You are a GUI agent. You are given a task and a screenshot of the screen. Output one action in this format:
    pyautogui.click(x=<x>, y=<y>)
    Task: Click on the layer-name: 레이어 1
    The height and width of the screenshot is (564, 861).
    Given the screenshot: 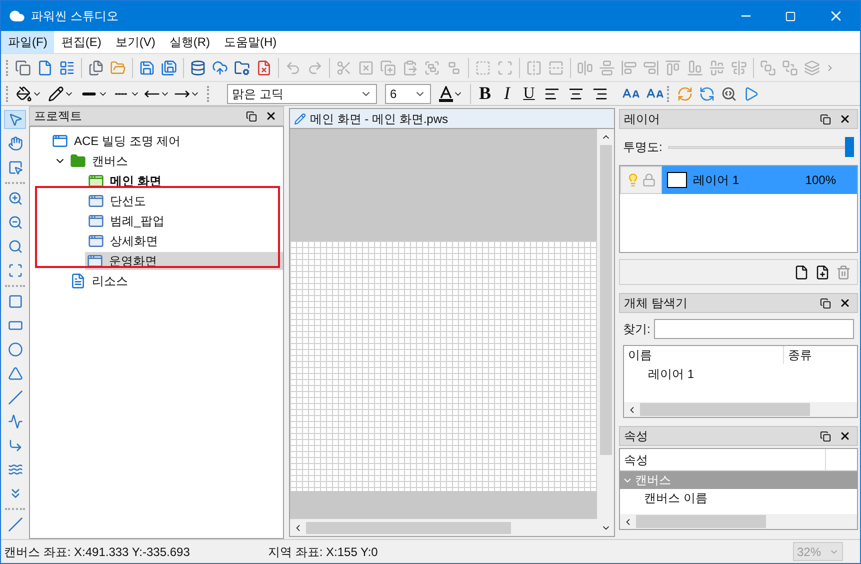 What is the action you would take?
    pyautogui.click(x=716, y=180)
    